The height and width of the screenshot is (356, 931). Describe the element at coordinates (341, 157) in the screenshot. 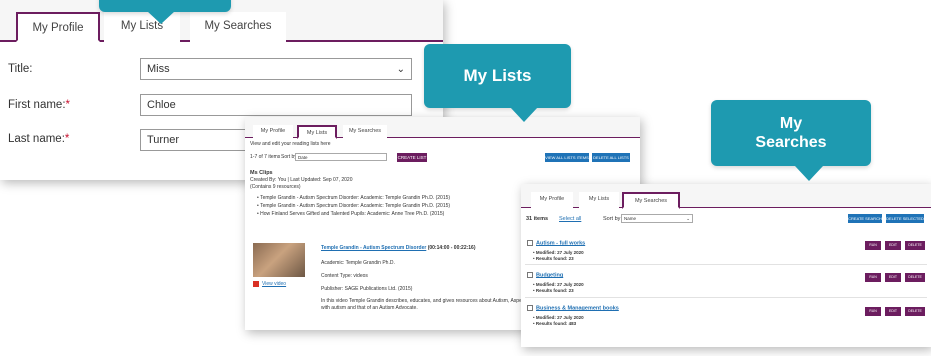

I see `lists-sort-select: Date` at that location.